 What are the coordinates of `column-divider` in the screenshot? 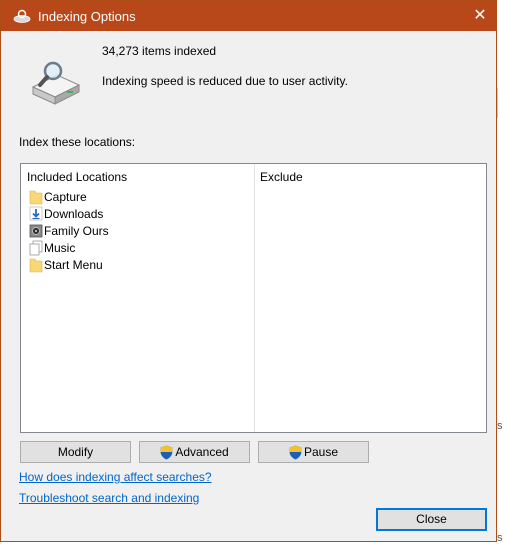 It's located at (254, 298).